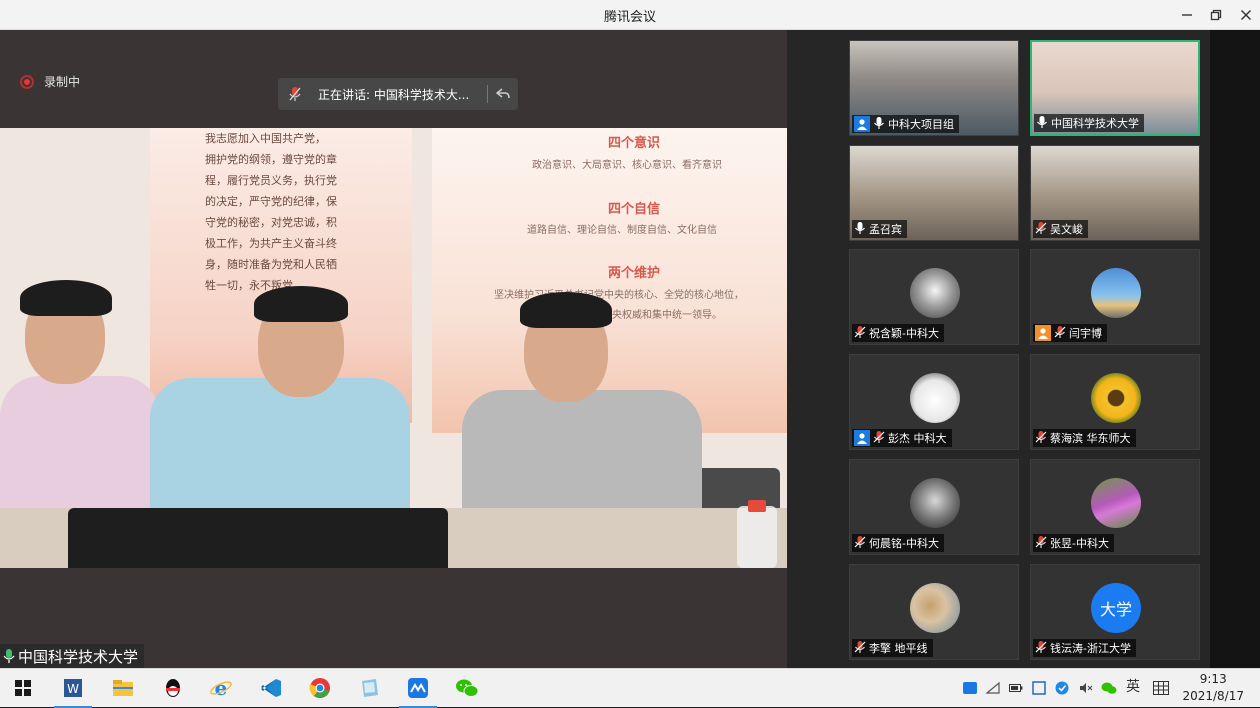  Describe the element at coordinates (78, 656) in the screenshot. I see `main-video-name: 中国科学技术大学` at that location.